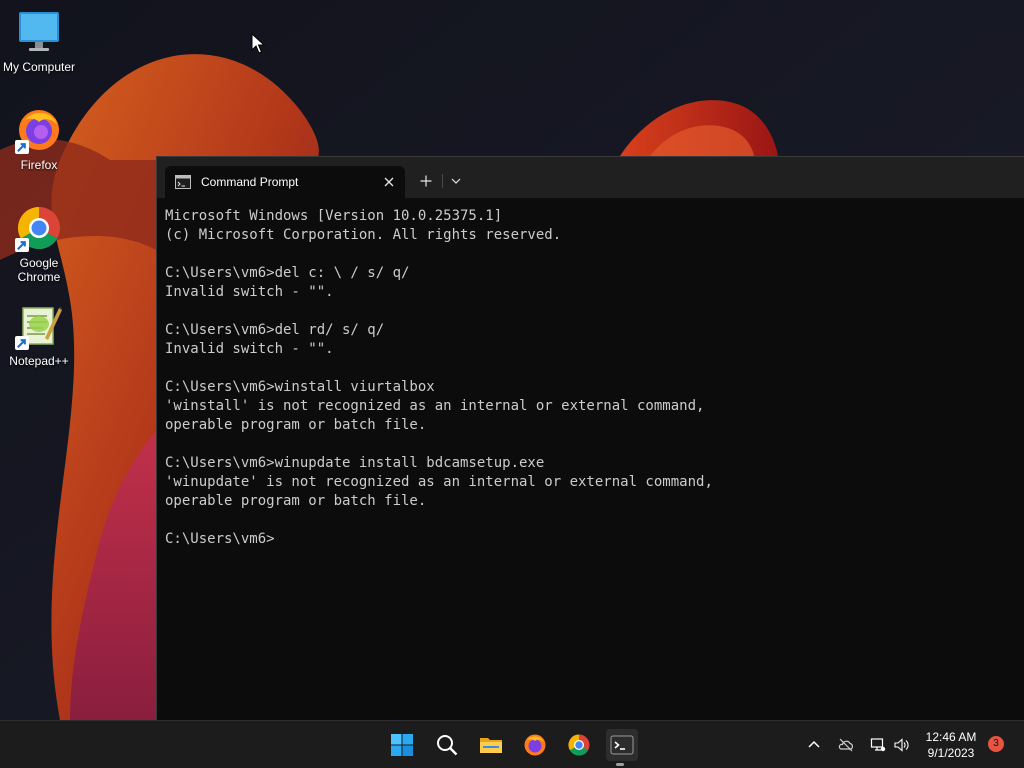 Image resolution: width=1024 pixels, height=768 pixels. Describe the element at coordinates (334, 216) in the screenshot. I see `terminal-line: Microsoft Windows [Version 10.0.25375.1]` at that location.